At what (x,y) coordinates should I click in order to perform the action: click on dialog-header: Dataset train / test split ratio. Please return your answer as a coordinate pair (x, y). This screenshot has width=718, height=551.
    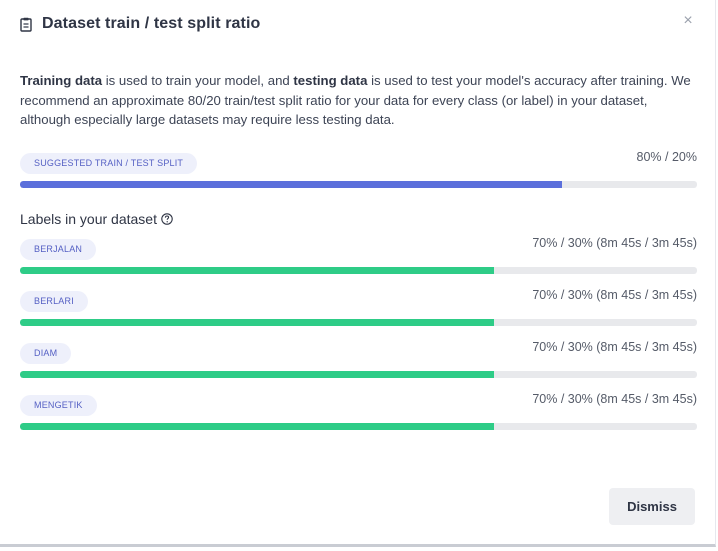
    Looking at the image, I should click on (357, 24).